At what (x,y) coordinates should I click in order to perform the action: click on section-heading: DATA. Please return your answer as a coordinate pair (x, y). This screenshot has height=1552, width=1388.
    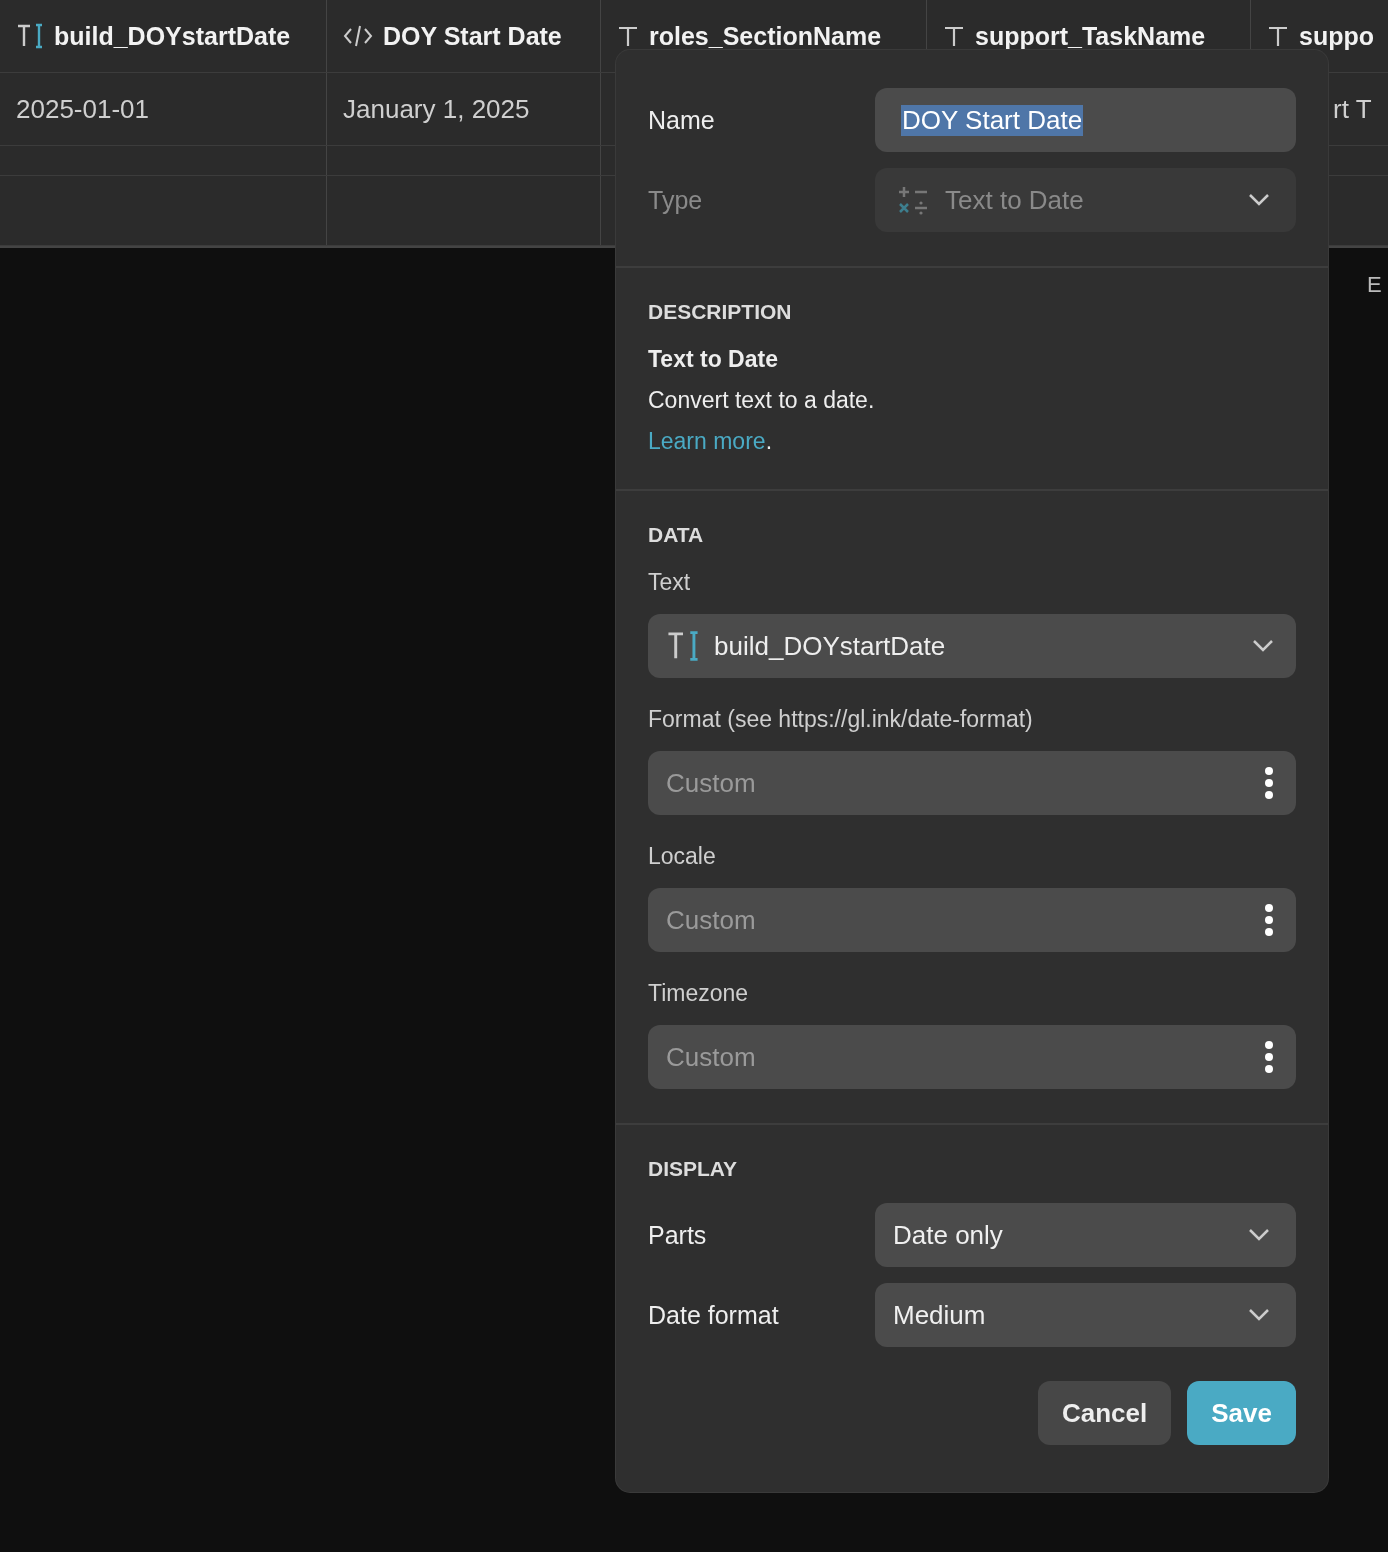
    Looking at the image, I should click on (676, 535).